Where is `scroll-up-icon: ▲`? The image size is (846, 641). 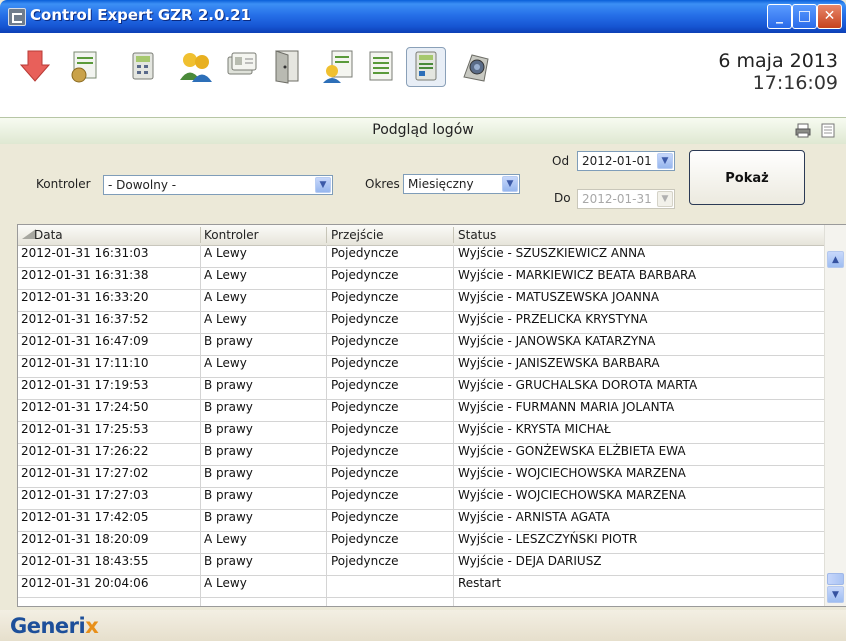
scroll-up-icon: ▲ is located at coordinates (835, 259).